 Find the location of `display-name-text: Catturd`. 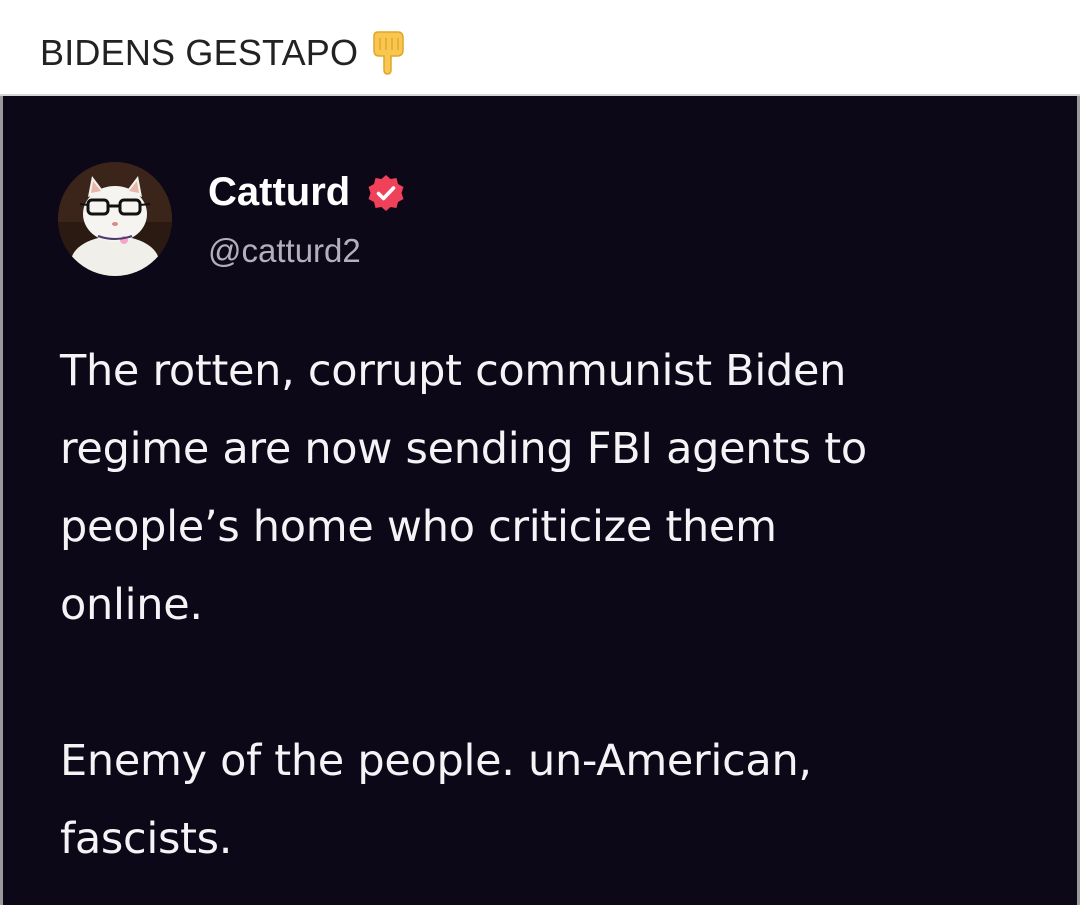

display-name-text: Catturd is located at coordinates (279, 192).